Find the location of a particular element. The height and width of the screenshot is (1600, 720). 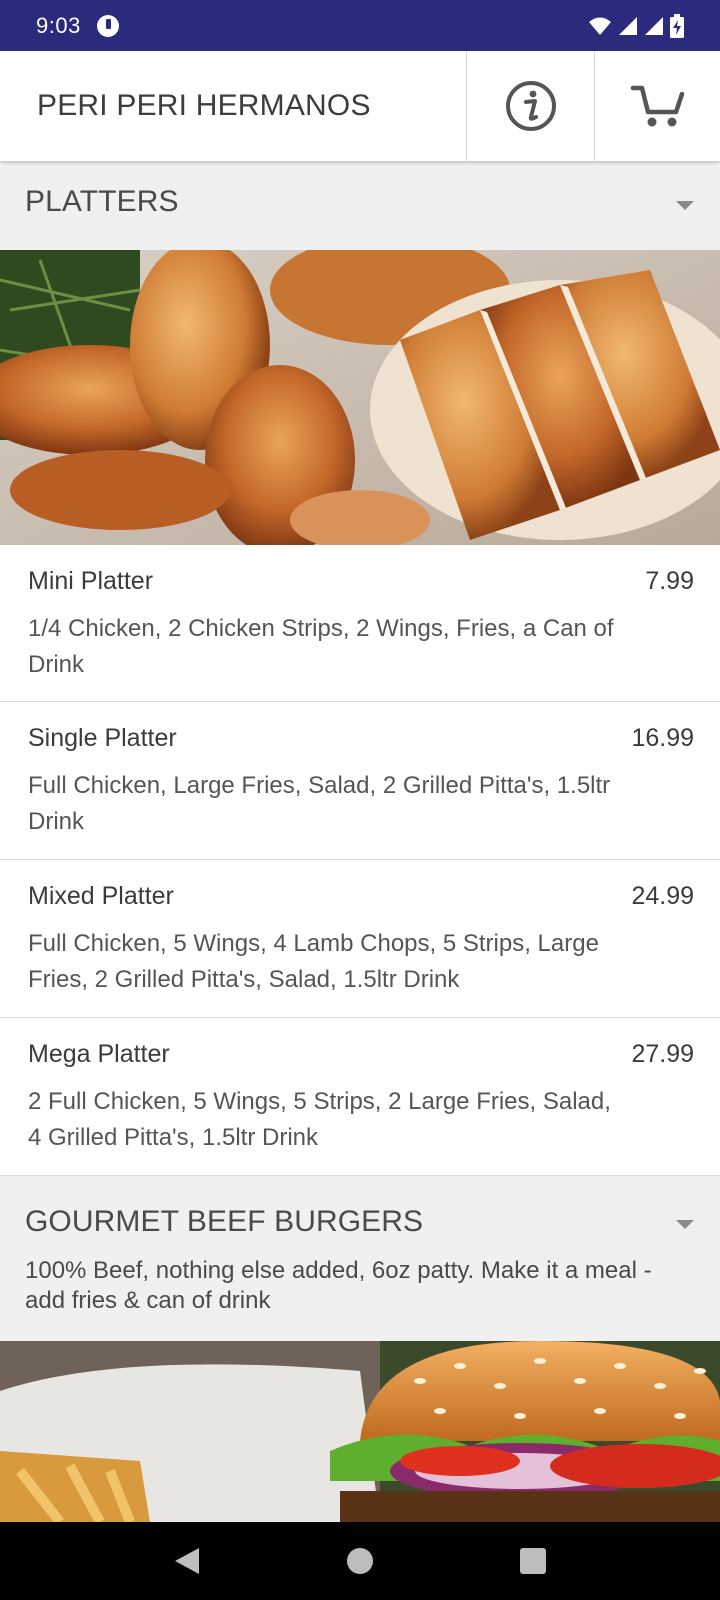

system-navigation-bar is located at coordinates (360, 1561).